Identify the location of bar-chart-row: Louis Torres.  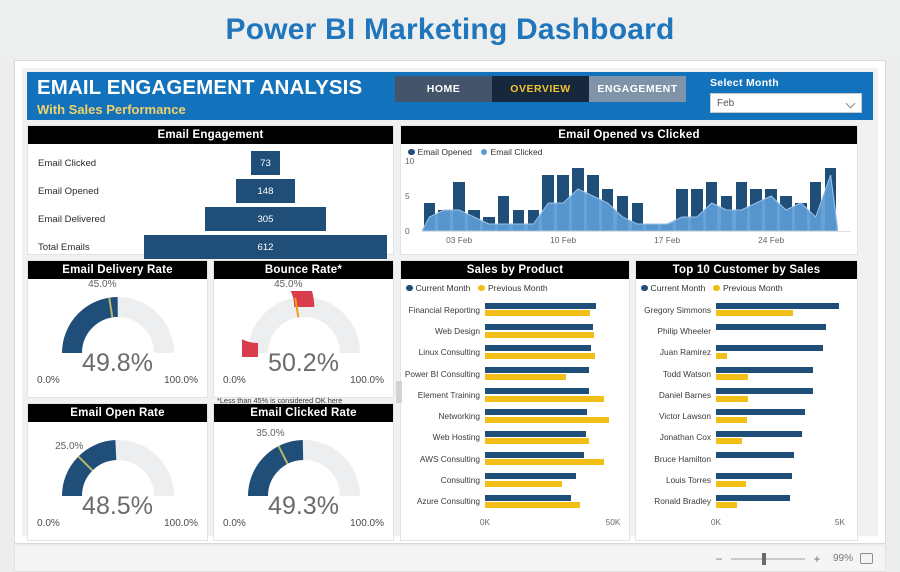
(746, 479).